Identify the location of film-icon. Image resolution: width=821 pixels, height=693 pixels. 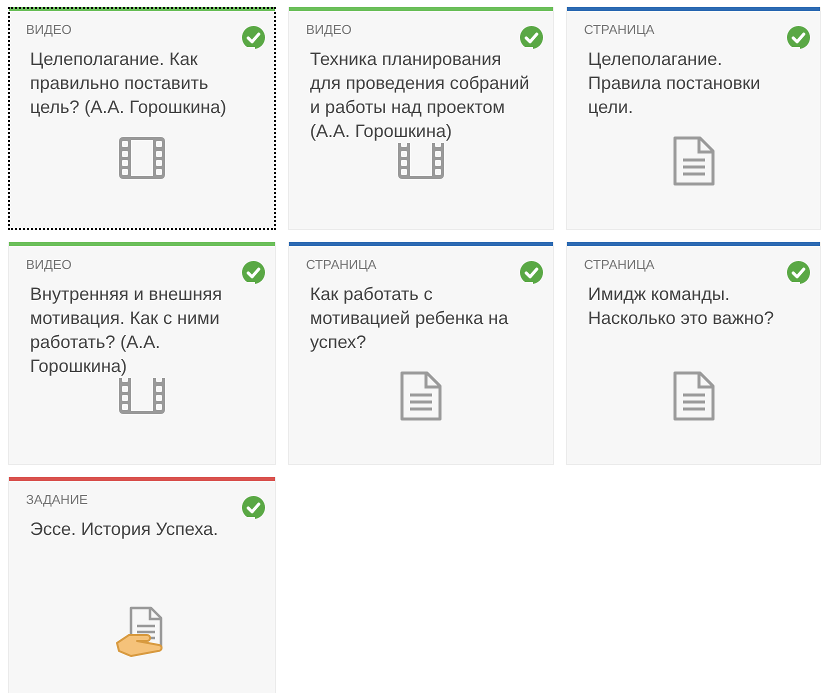
(142, 158).